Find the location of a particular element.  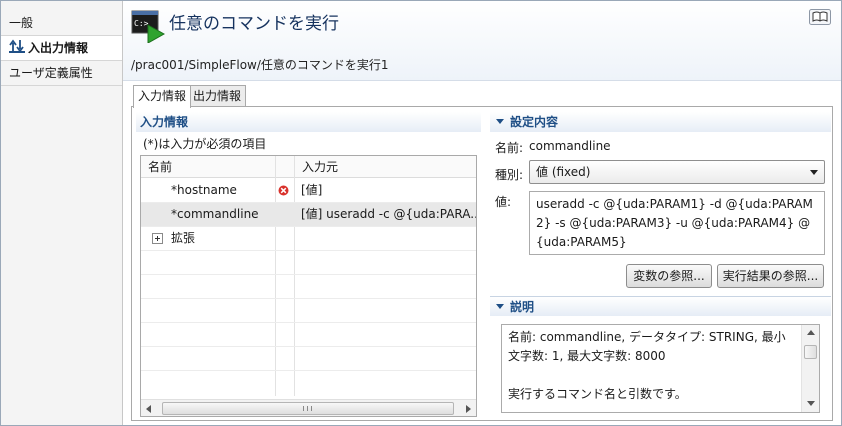

input-section-header: 入力情報 is located at coordinates (308, 122).